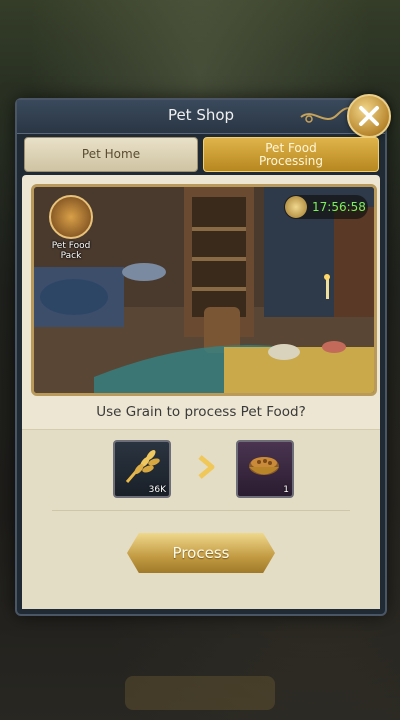  What do you see at coordinates (296, 207) in the screenshot?
I see `scroll-icon` at bounding box center [296, 207].